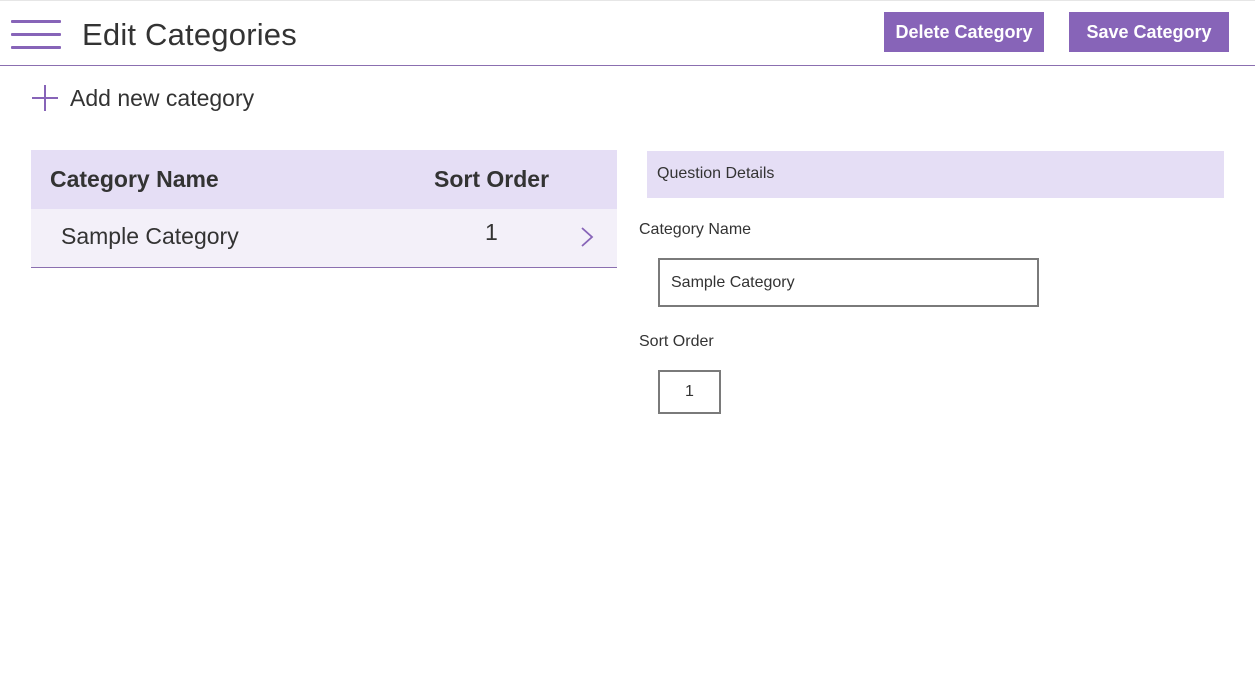 The height and width of the screenshot is (683, 1255). Describe the element at coordinates (1149, 32) in the screenshot. I see `save-category-button: Save Category` at that location.